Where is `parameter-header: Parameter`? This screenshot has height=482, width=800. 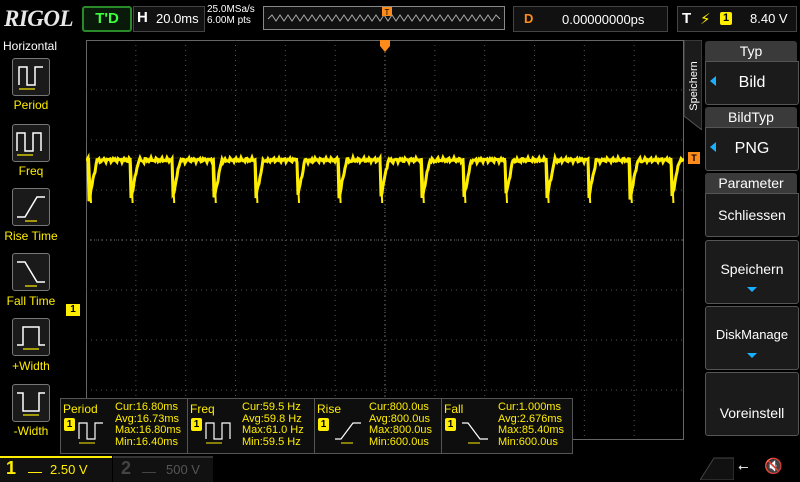
parameter-header: Parameter is located at coordinates (751, 183).